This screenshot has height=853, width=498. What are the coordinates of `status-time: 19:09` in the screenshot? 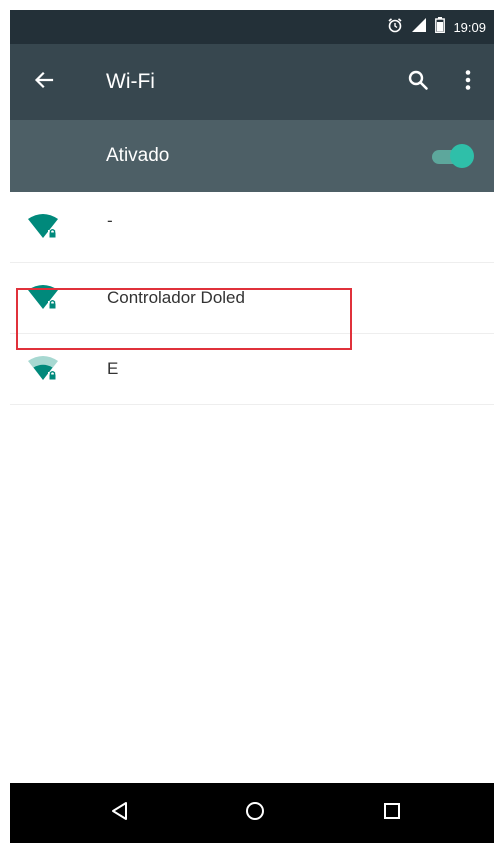 It's located at (469, 27).